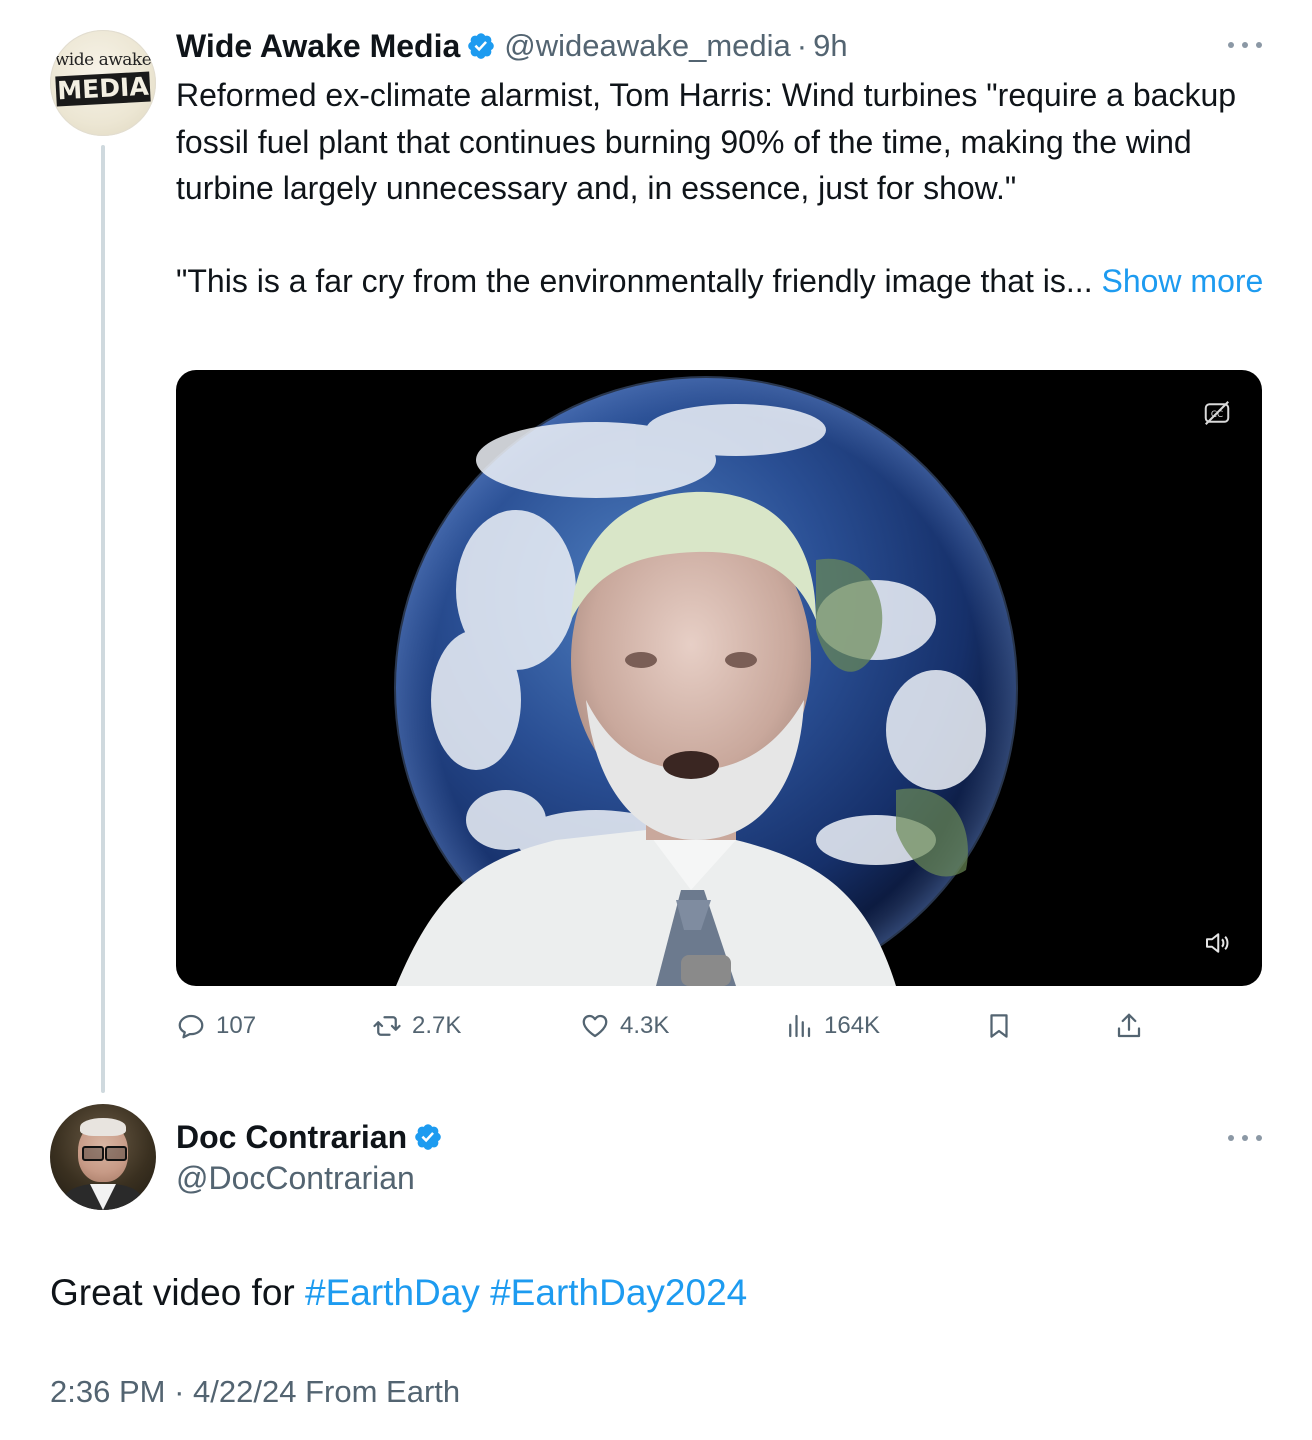  Describe the element at coordinates (1217, 413) in the screenshot. I see `closed-captions-off-icon: CC` at that location.